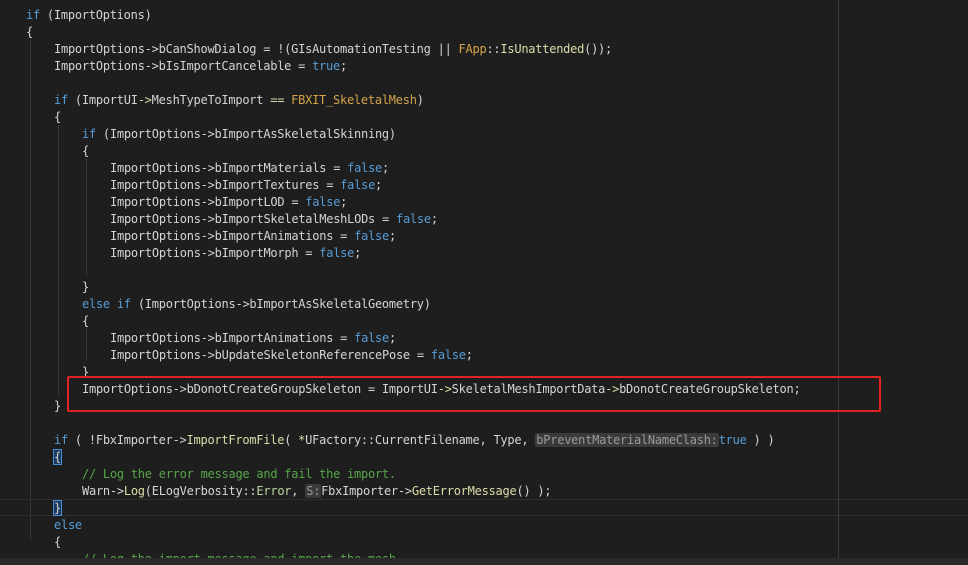 The height and width of the screenshot is (565, 968). What do you see at coordinates (427, 440) in the screenshot?
I see `code-token: CurrentFilename` at bounding box center [427, 440].